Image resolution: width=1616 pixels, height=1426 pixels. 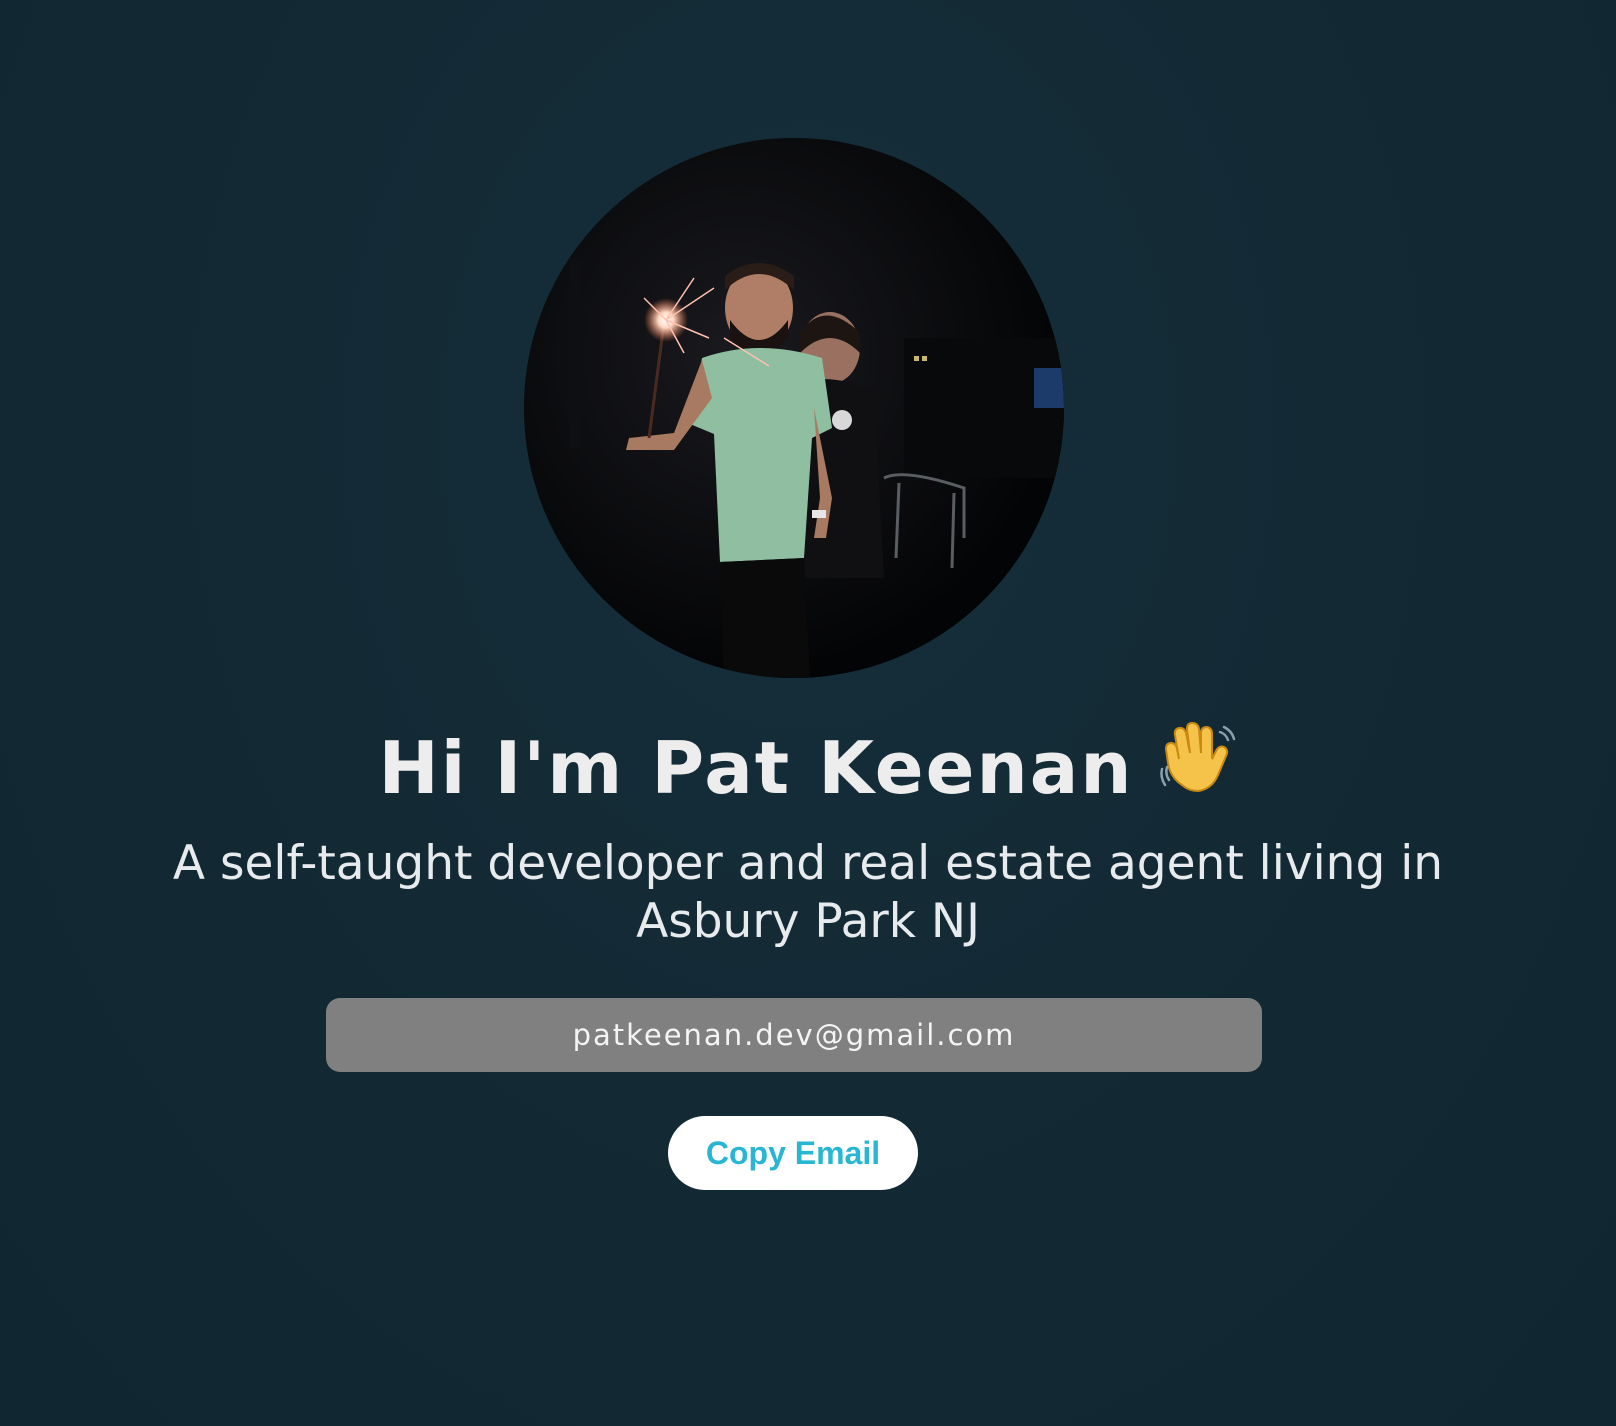 What do you see at coordinates (794, 408) in the screenshot?
I see `profile-photo` at bounding box center [794, 408].